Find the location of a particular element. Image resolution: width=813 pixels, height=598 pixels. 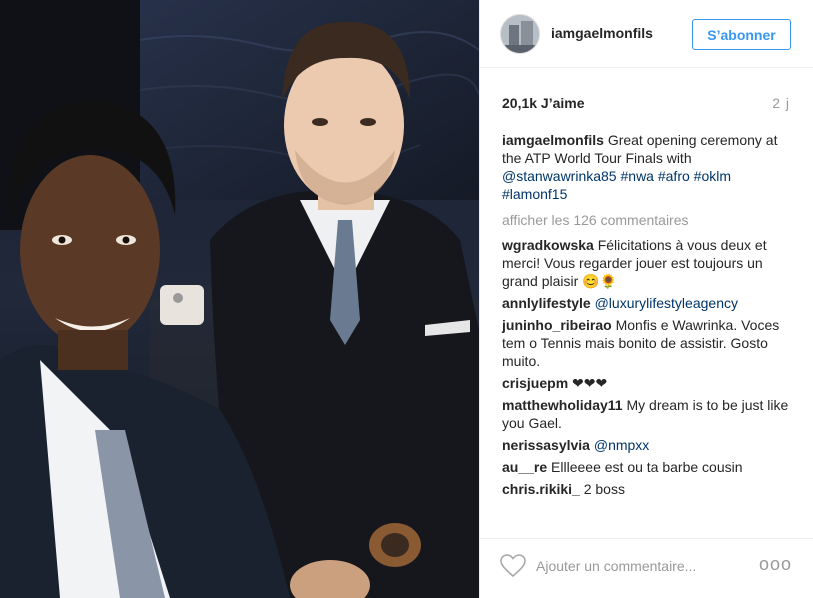

heart-icon is located at coordinates (513, 566).